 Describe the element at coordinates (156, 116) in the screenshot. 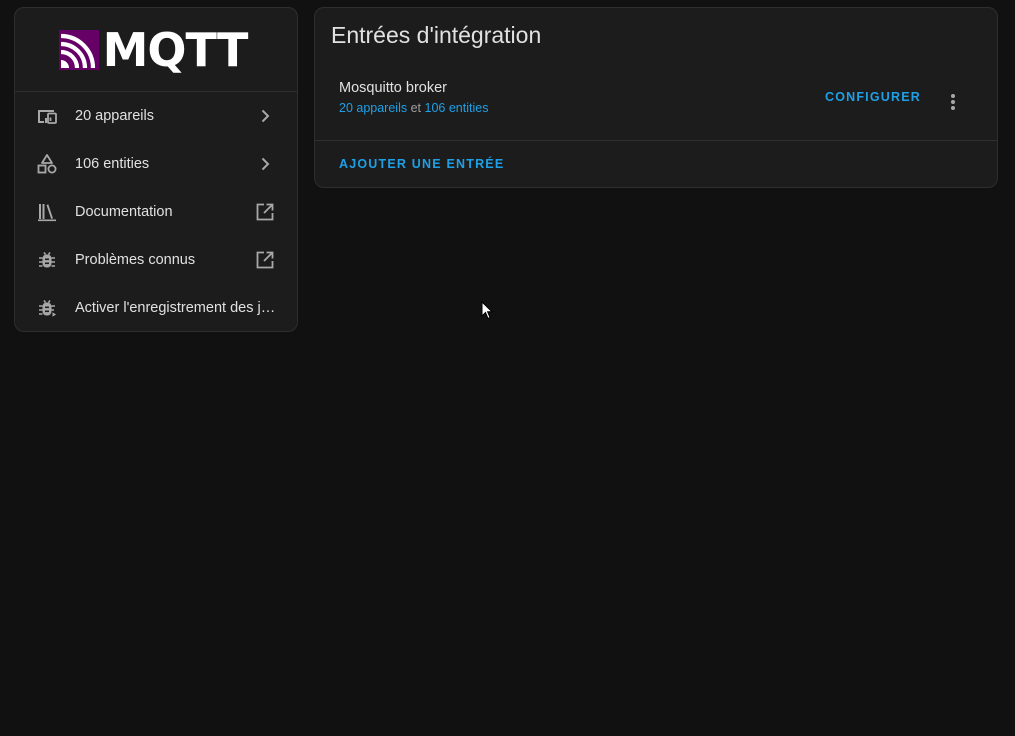

I see `menu-item-devices: 20 appareils` at that location.